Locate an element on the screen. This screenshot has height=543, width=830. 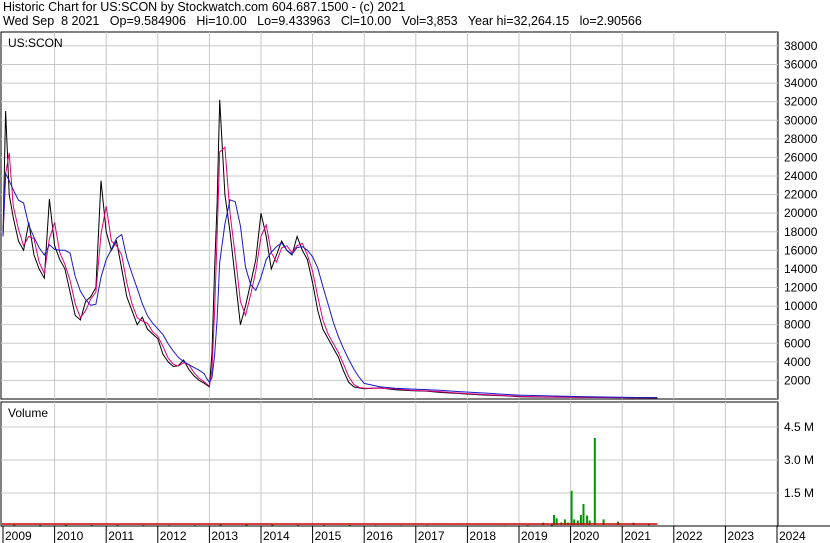
price-tick-label: 24000 is located at coordinates (801, 176).